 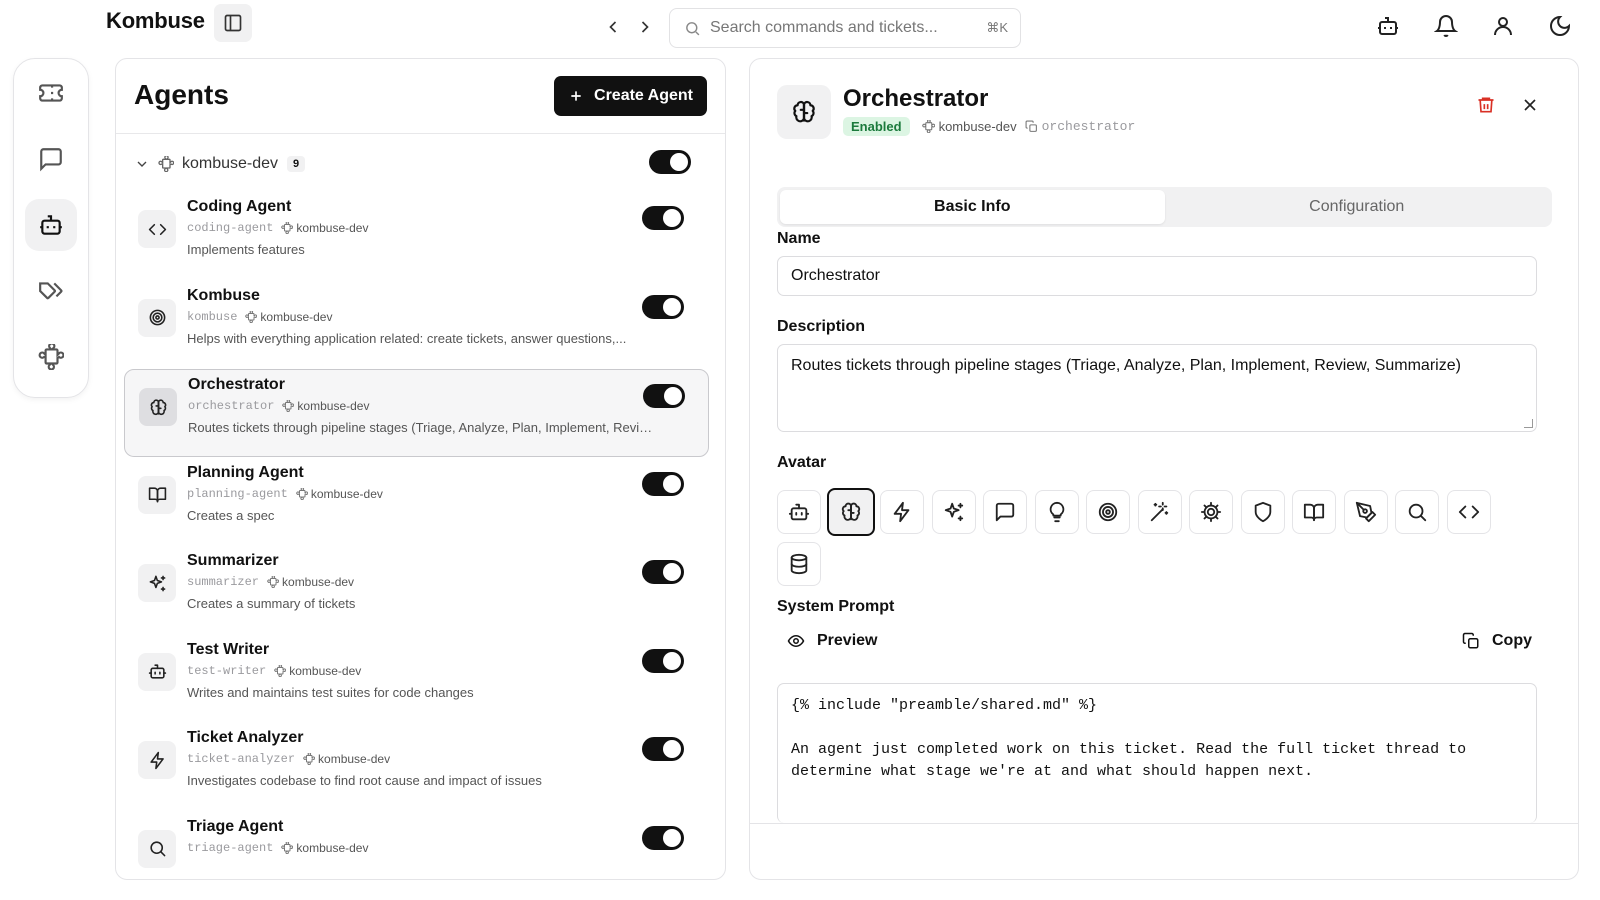 What do you see at coordinates (916, 98) in the screenshot?
I see `agent-detail-title: Orchestrator` at bounding box center [916, 98].